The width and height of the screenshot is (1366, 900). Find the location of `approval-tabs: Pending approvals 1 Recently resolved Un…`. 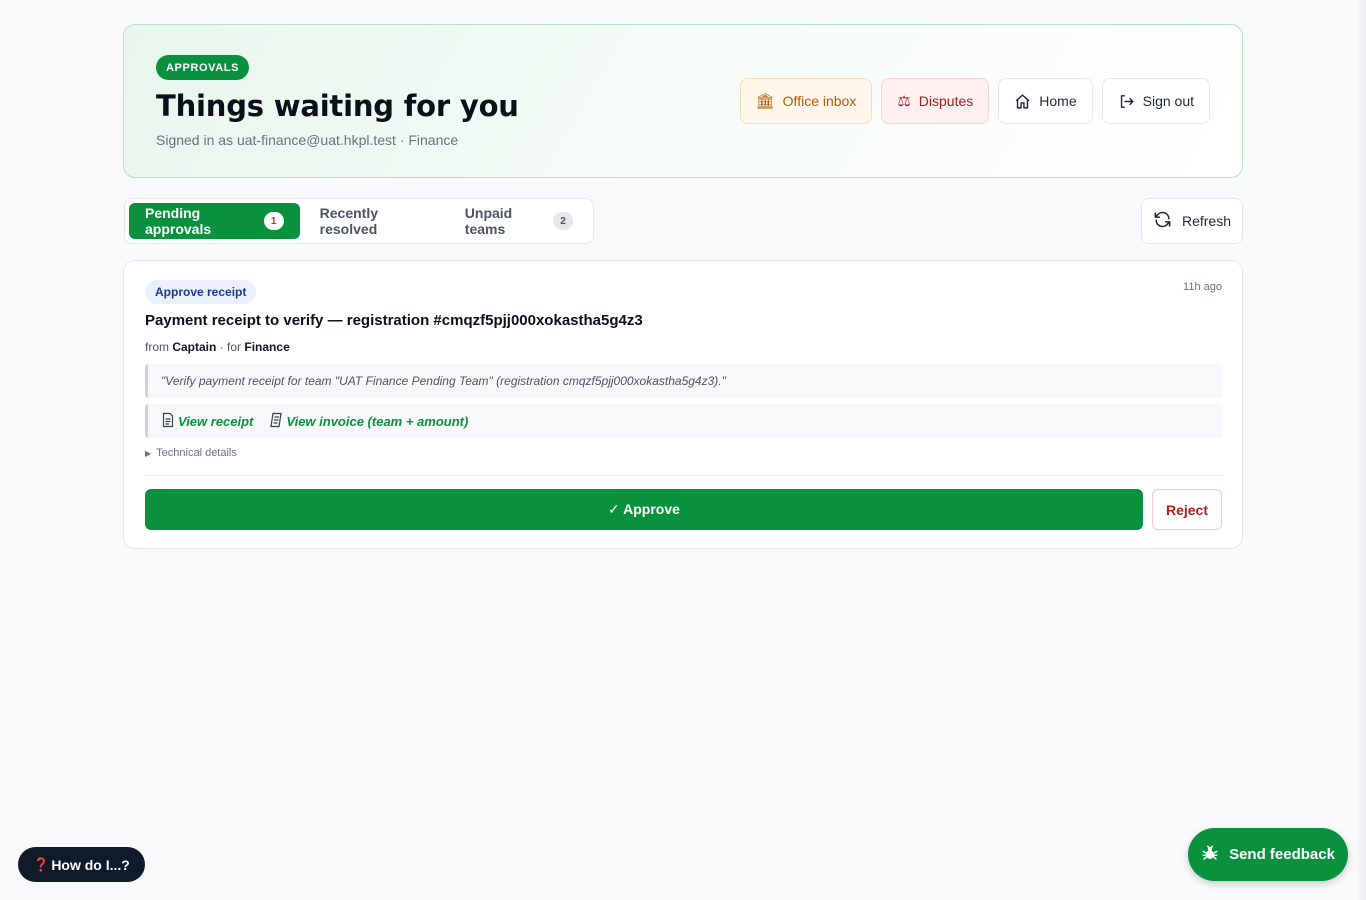

approval-tabs: Pending approvals 1 Recently resolved Un… is located at coordinates (359, 221).